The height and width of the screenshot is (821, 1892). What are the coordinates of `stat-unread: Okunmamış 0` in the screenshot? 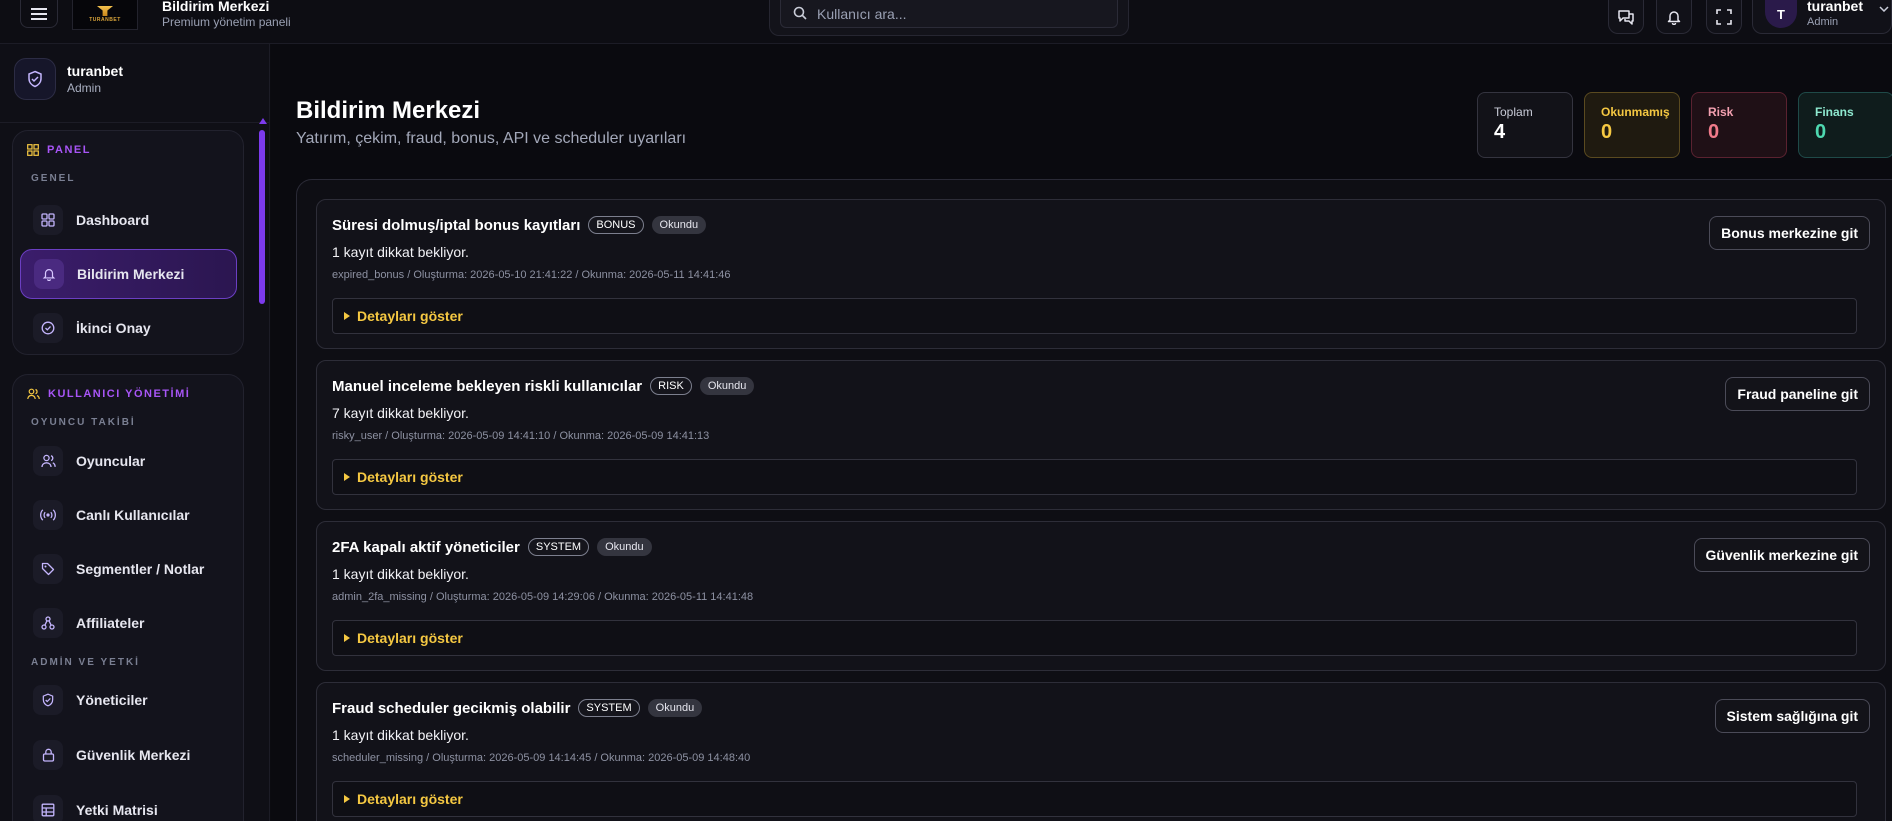 It's located at (1632, 125).